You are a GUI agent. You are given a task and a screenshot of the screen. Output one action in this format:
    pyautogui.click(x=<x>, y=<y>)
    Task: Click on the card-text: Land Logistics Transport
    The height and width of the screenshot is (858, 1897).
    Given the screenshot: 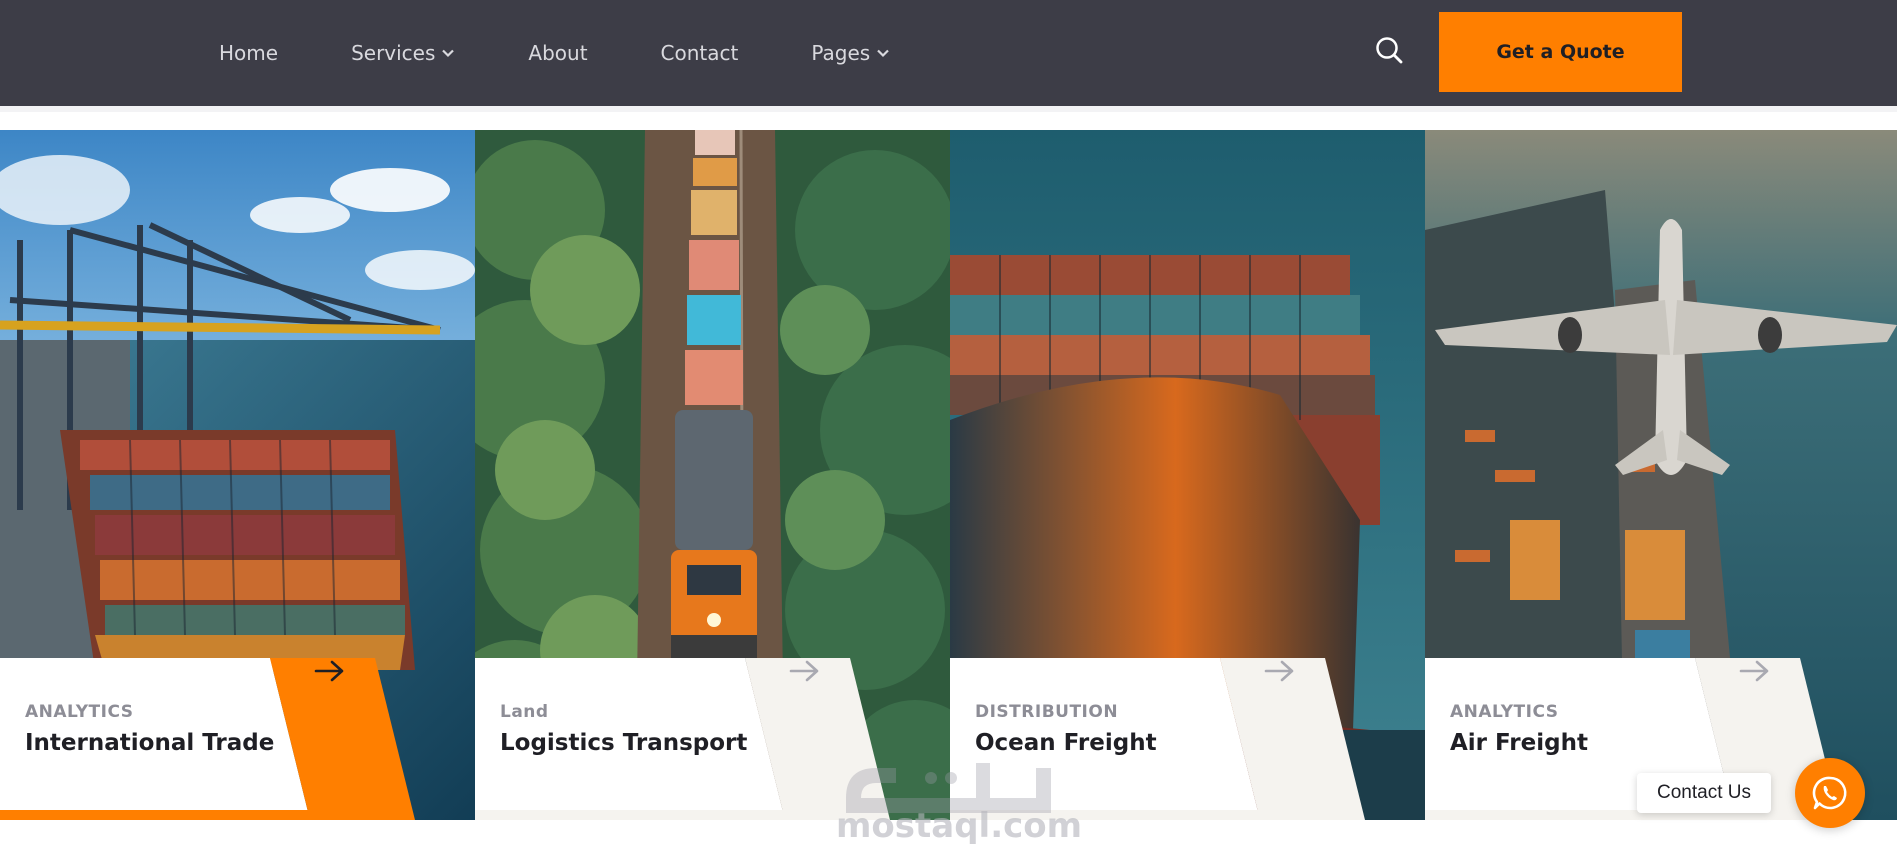 What is the action you would take?
    pyautogui.click(x=623, y=729)
    